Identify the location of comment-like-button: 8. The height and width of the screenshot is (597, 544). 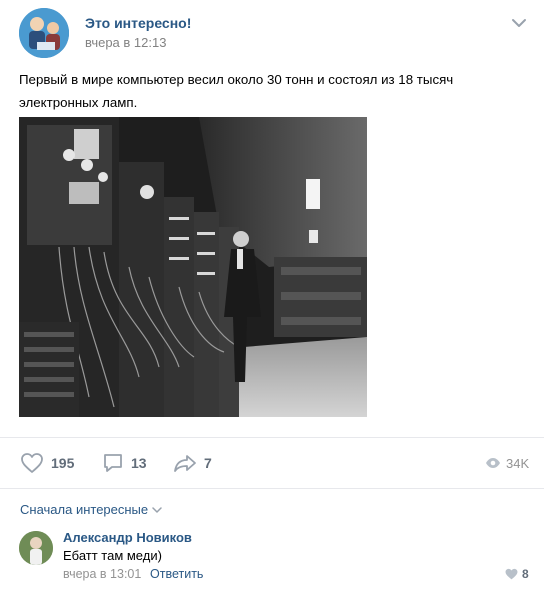
(517, 574).